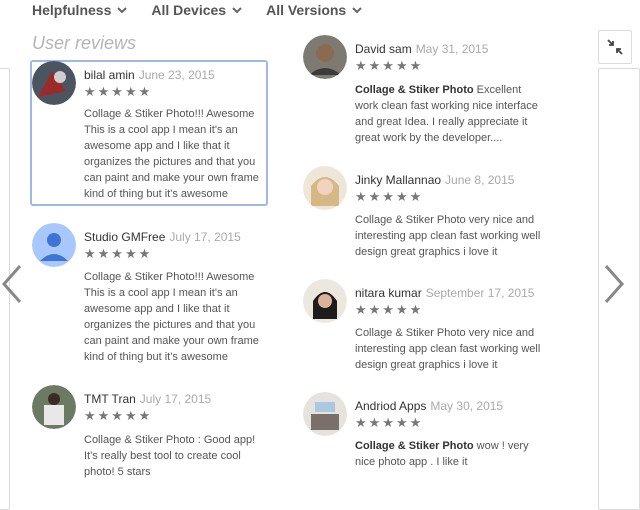  I want to click on review-date: June 23, 2015, so click(176, 75).